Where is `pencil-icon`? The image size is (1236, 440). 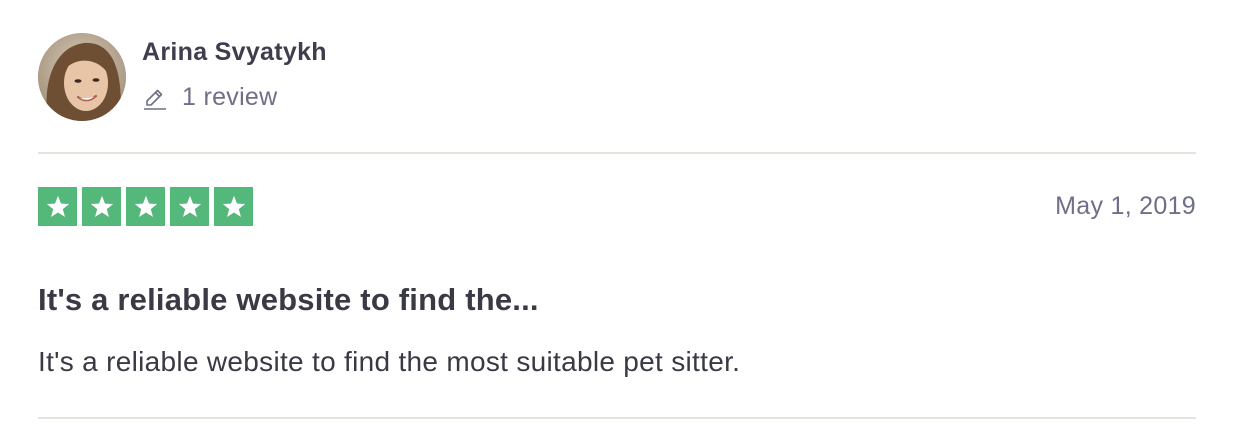 pencil-icon is located at coordinates (155, 97).